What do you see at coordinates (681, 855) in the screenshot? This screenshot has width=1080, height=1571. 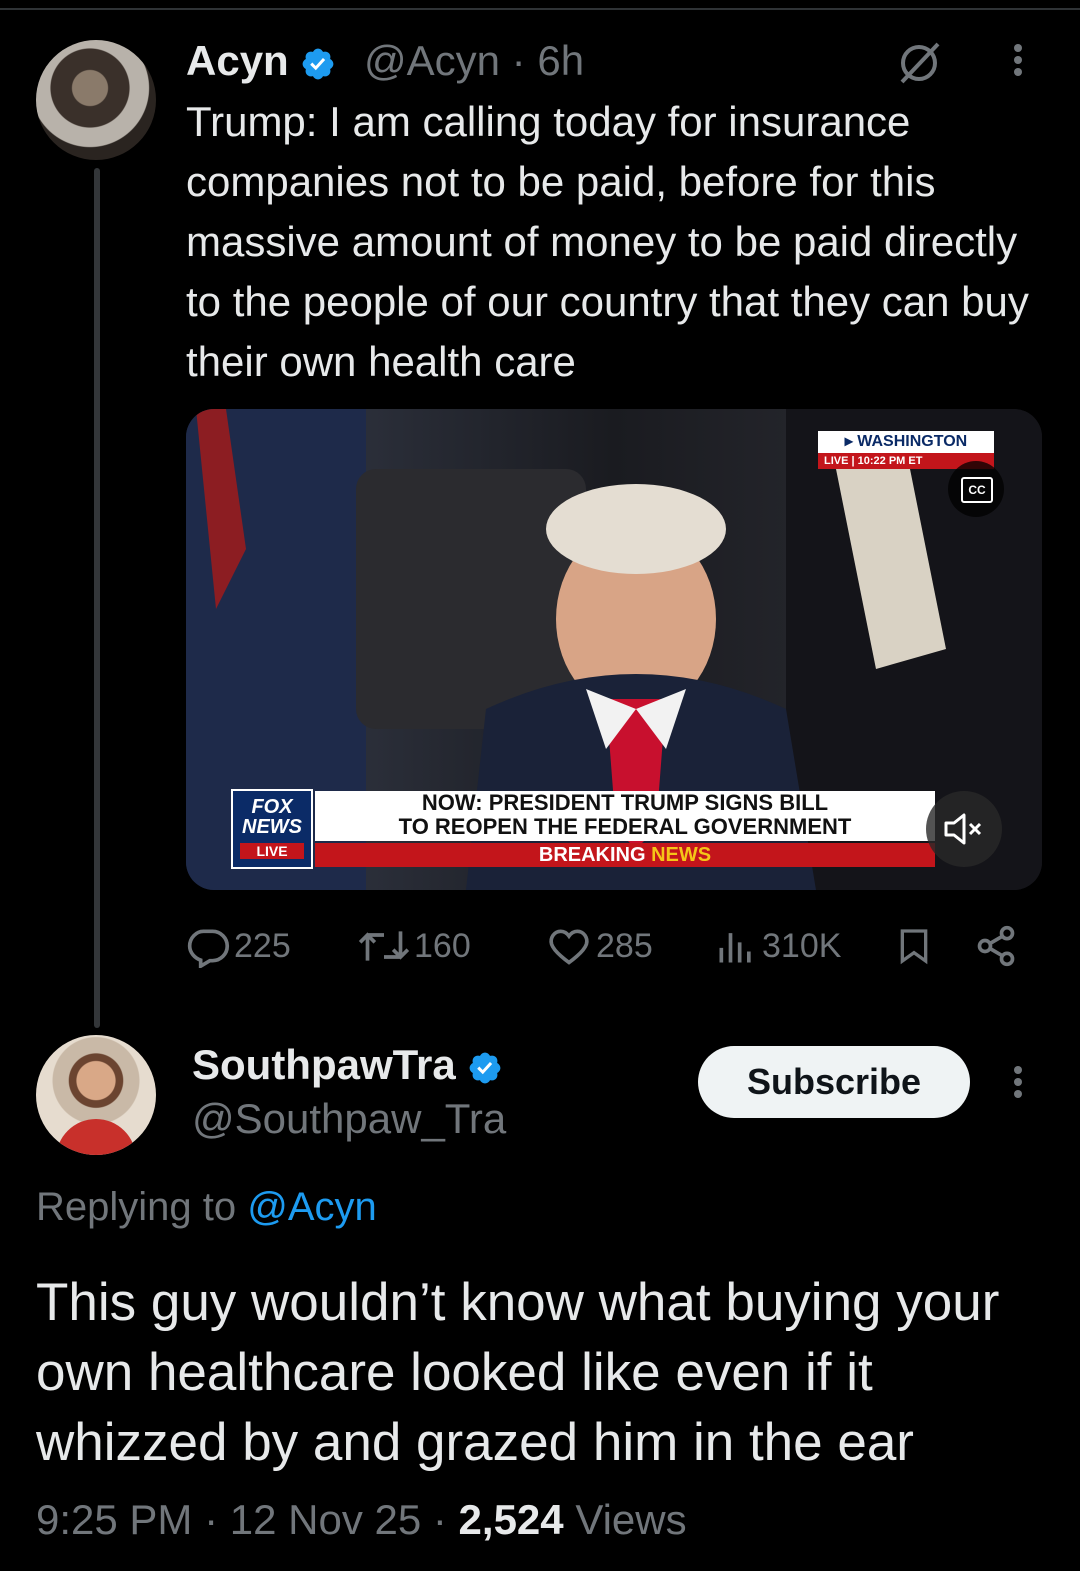 I see `news-label: NEWS` at bounding box center [681, 855].